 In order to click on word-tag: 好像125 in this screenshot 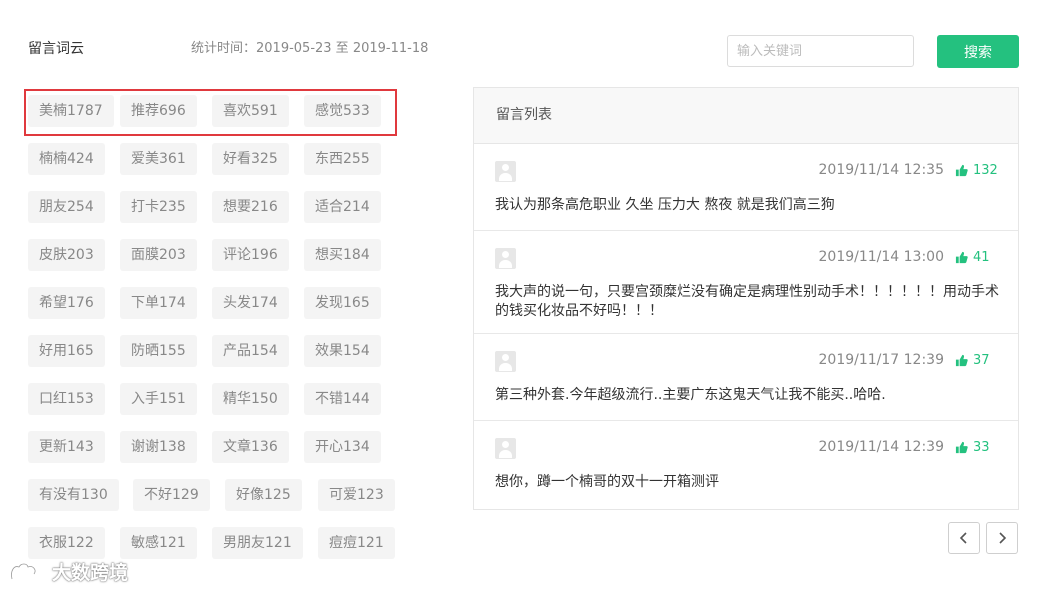, I will do `click(263, 495)`.